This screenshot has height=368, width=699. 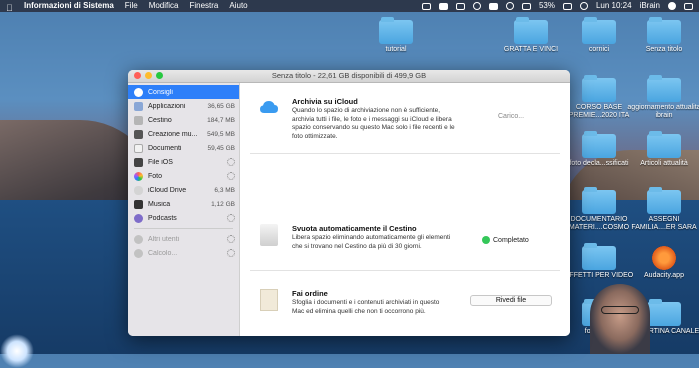 I want to click on sidebar-item-consigli: Consigli, so click(x=183, y=92).